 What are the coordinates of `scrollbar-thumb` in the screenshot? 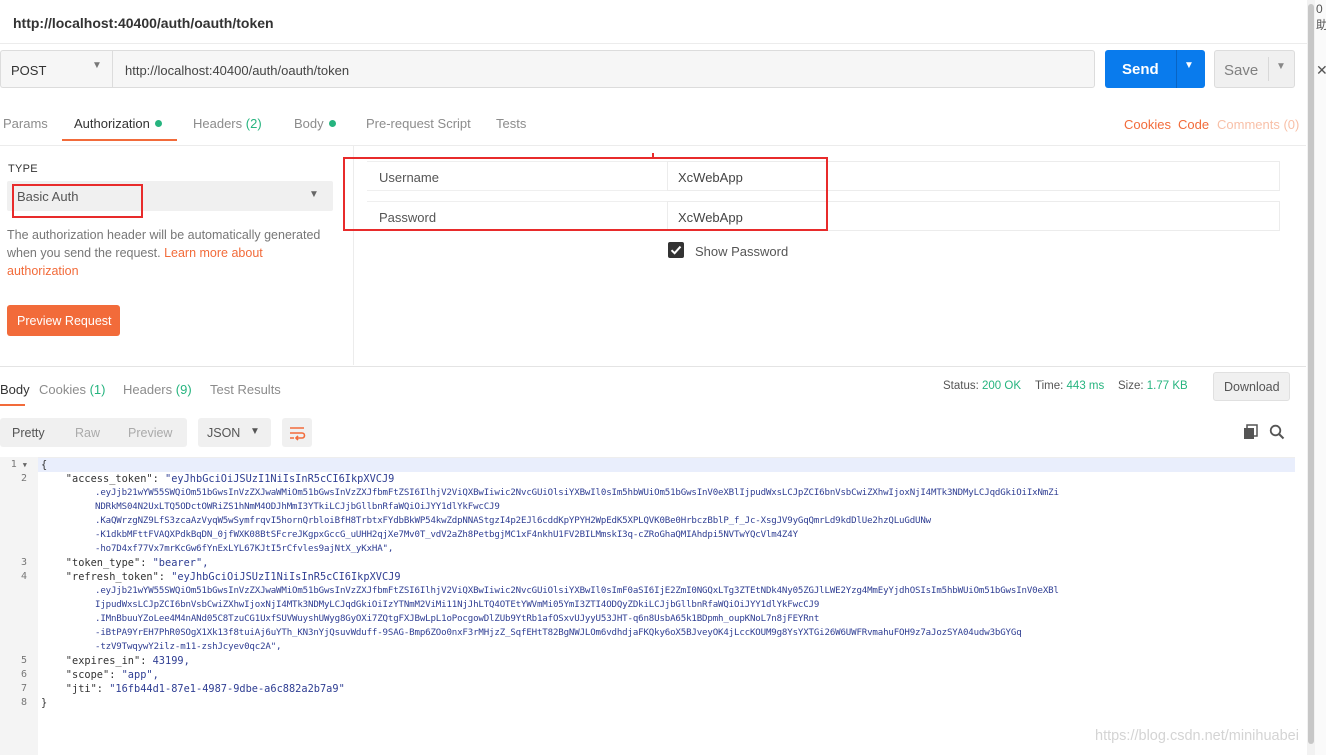 It's located at (1311, 374).